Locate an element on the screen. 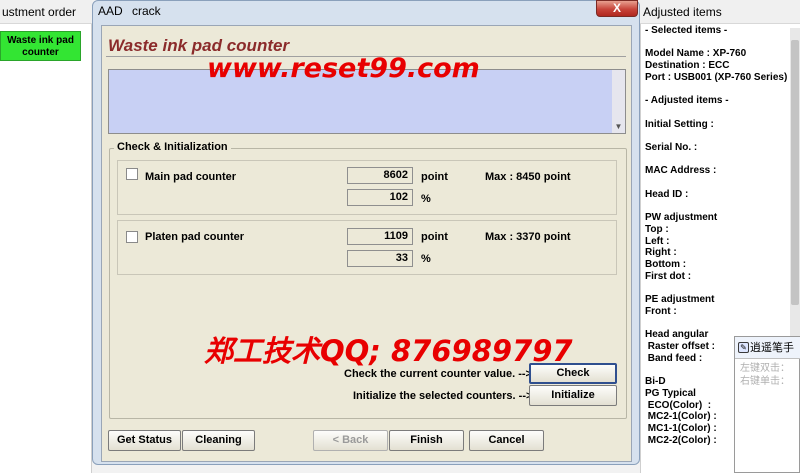  platen-pad-percent-unit: % is located at coordinates (426, 259).